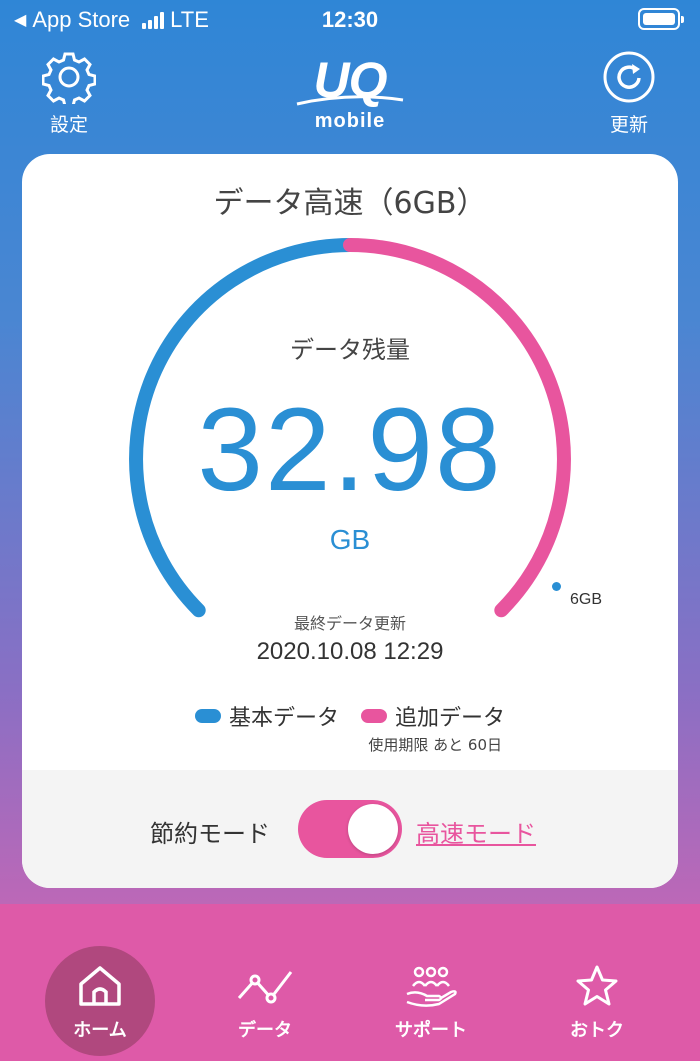  What do you see at coordinates (349, 623) in the screenshot?
I see `last-updated-label: 最終データ更新` at bounding box center [349, 623].